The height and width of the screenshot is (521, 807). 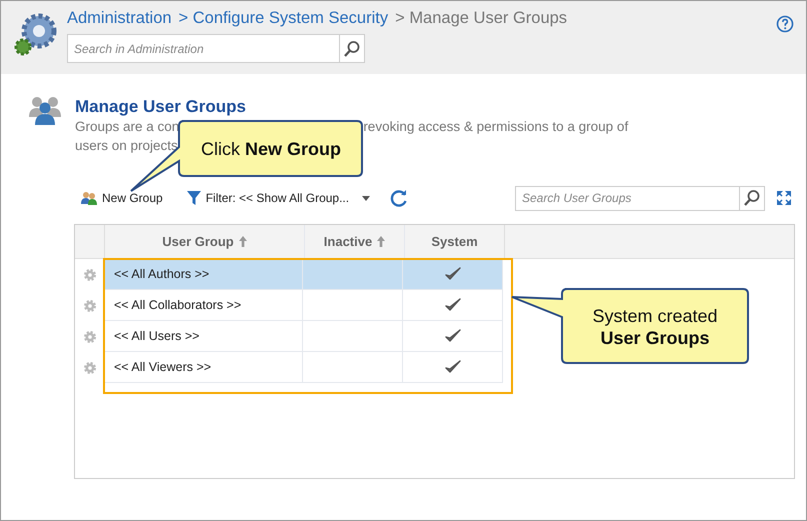 What do you see at coordinates (205, 241) in the screenshot?
I see `column-header: User Group` at bounding box center [205, 241].